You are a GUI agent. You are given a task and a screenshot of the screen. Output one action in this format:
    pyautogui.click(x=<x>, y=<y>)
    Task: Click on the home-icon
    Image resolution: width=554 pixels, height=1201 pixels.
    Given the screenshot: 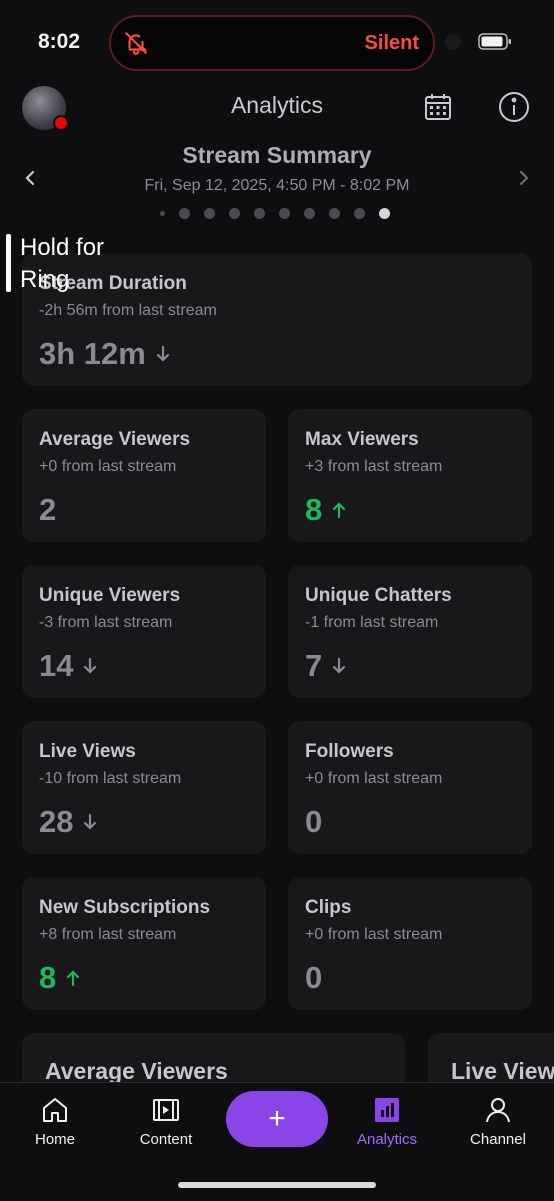 What is the action you would take?
    pyautogui.click(x=55, y=1110)
    